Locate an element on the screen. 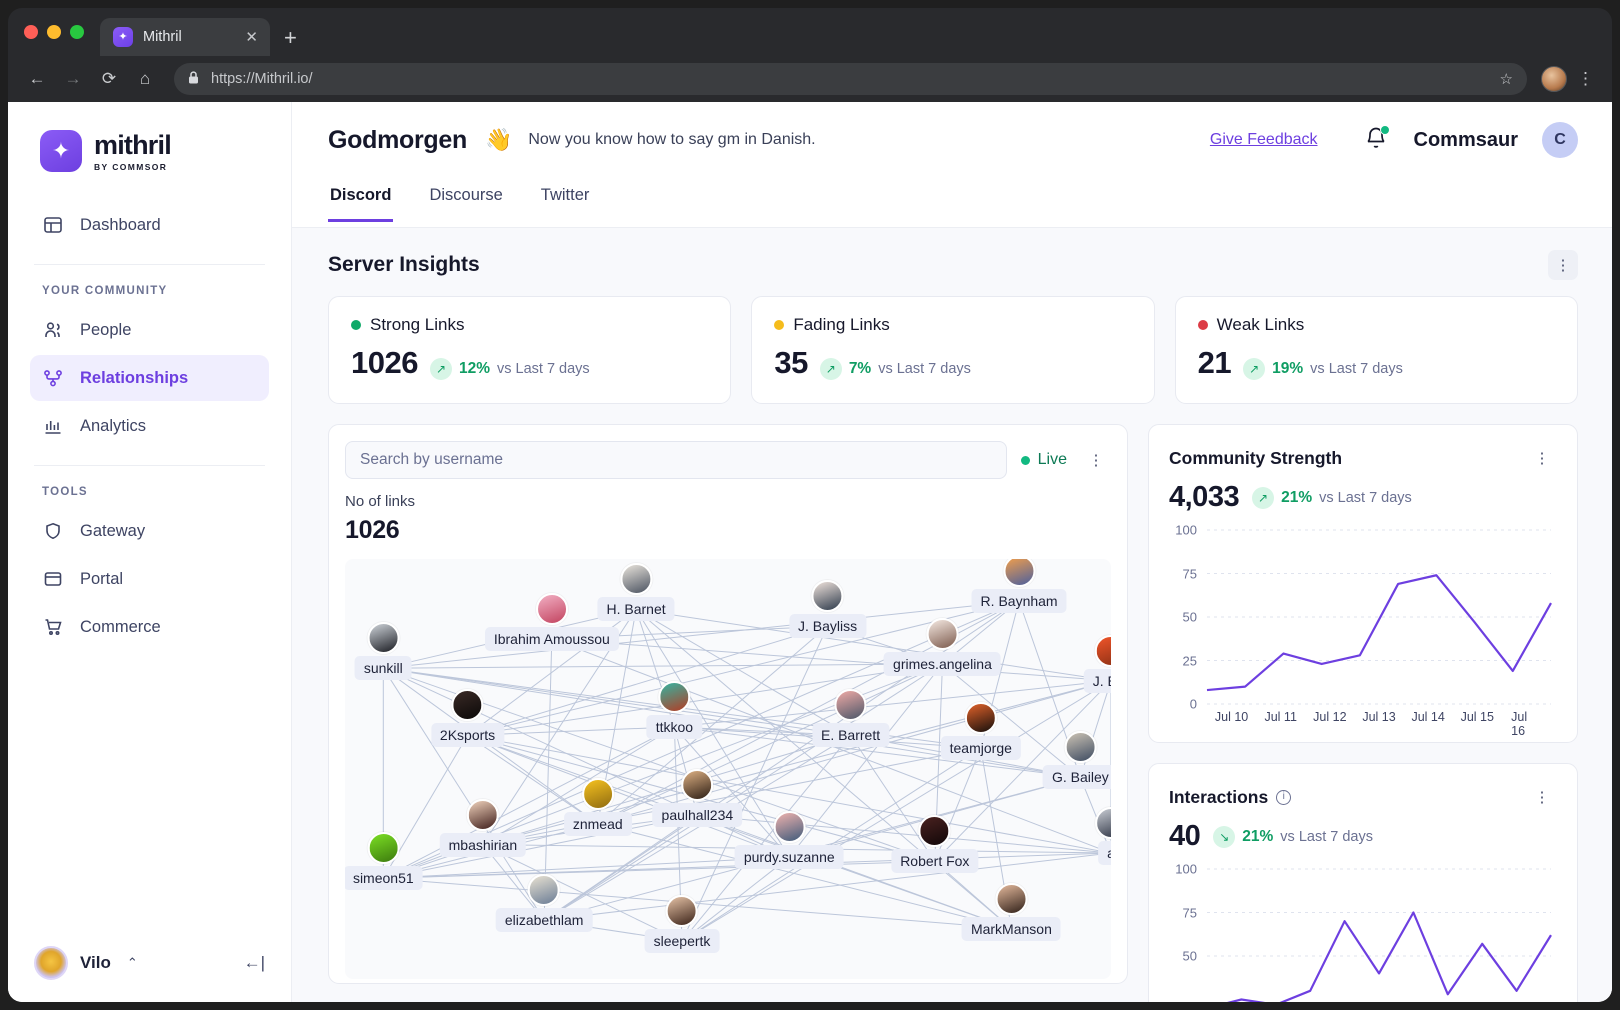  community-strength-menu-icon: ⋮ is located at coordinates (1542, 458).